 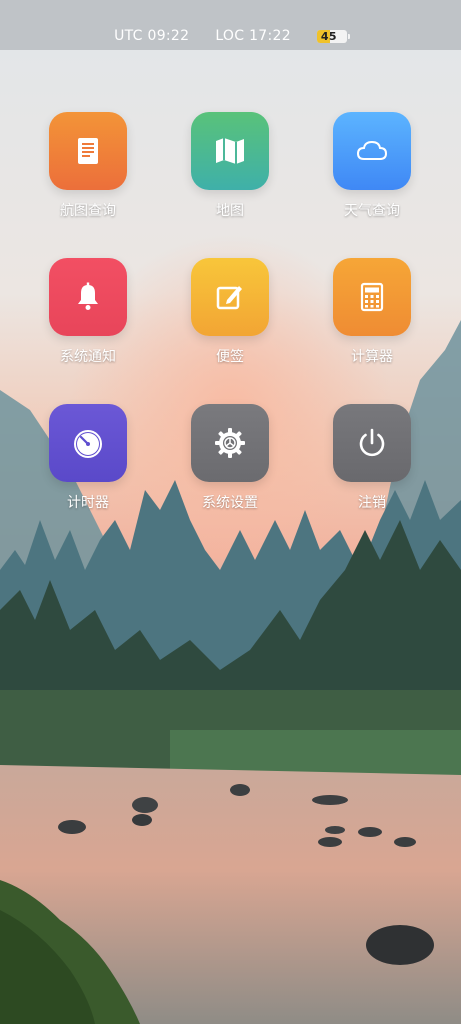 What do you see at coordinates (253, 36) in the screenshot?
I see `local-time: LOC 17:22` at bounding box center [253, 36].